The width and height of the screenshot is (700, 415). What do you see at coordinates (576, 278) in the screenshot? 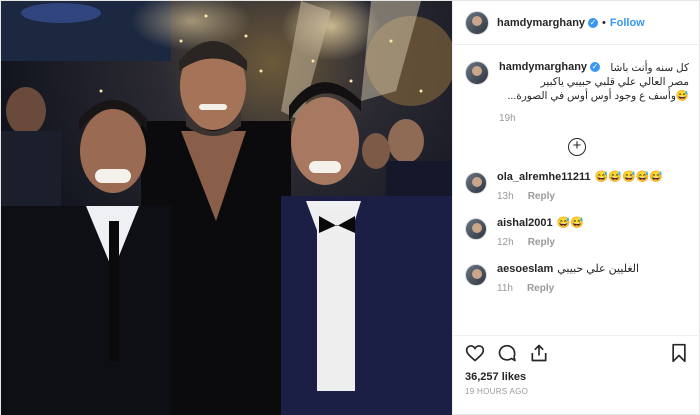
I see `comment-item: aesoeslam الغليين علي حبيبي 11h Reply` at bounding box center [576, 278].